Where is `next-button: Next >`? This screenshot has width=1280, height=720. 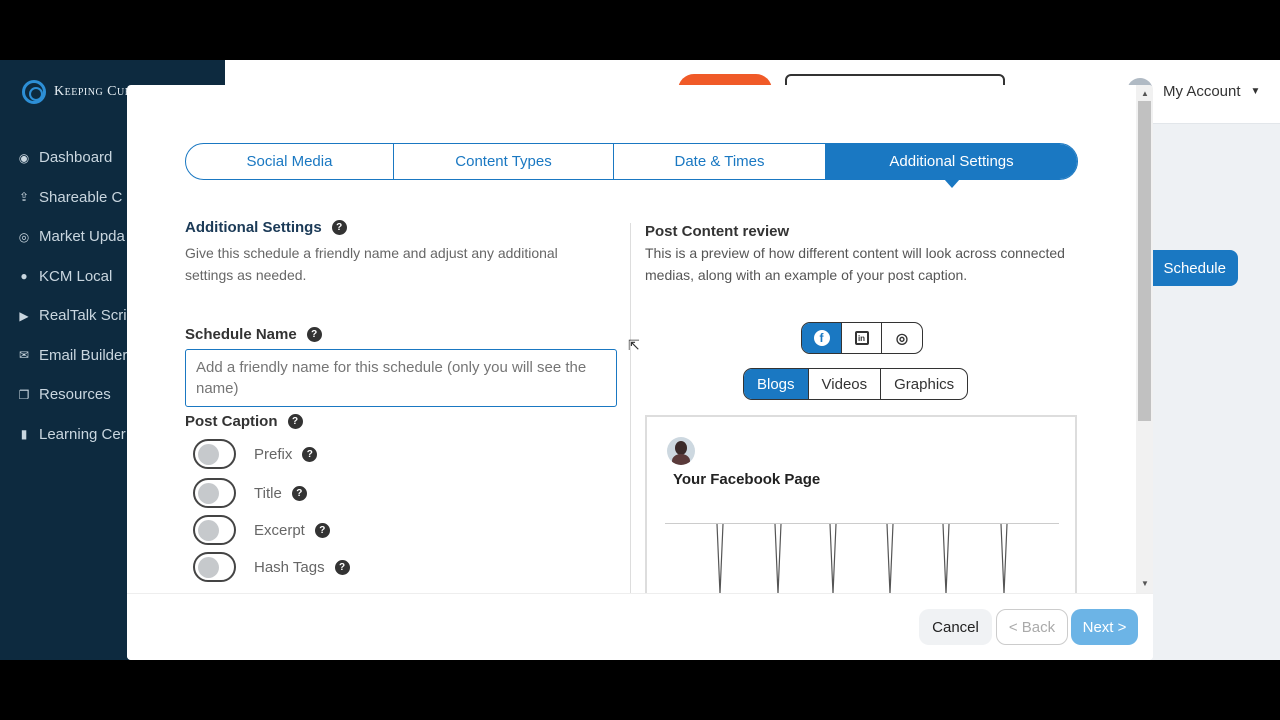 next-button: Next > is located at coordinates (1104, 627).